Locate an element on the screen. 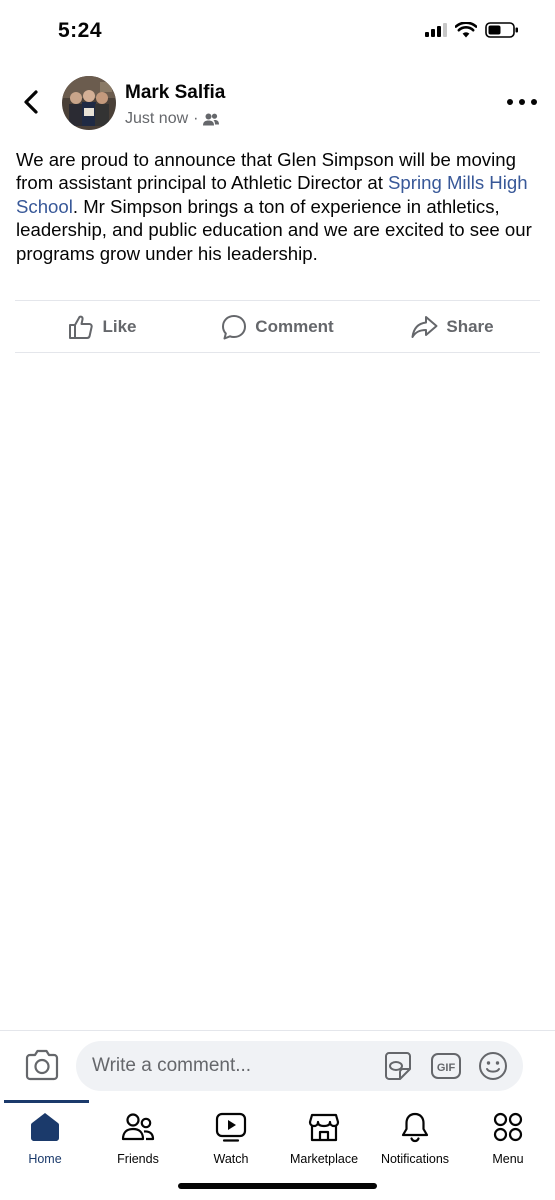 This screenshot has height=1200, width=555. gif-button: GIF is located at coordinates (446, 1066).